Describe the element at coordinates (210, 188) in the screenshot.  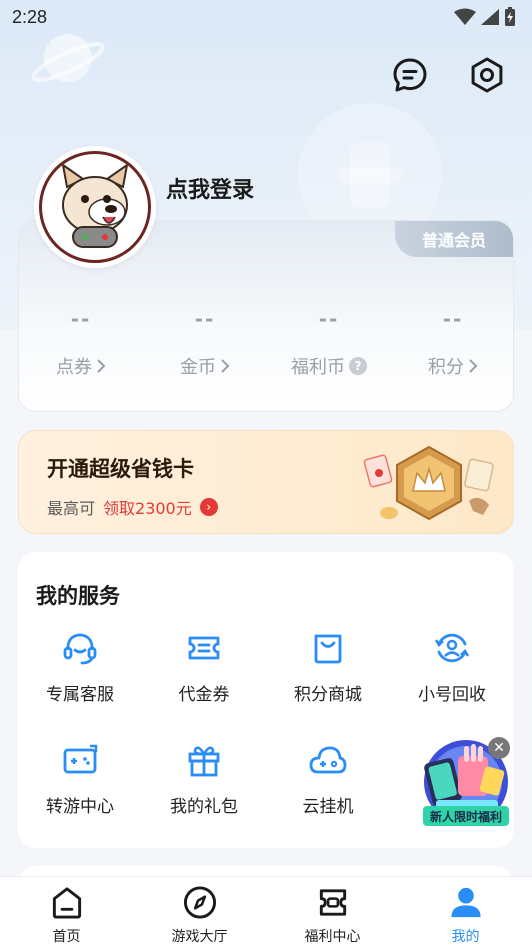
I see `login-prompt: 点我登录` at that location.